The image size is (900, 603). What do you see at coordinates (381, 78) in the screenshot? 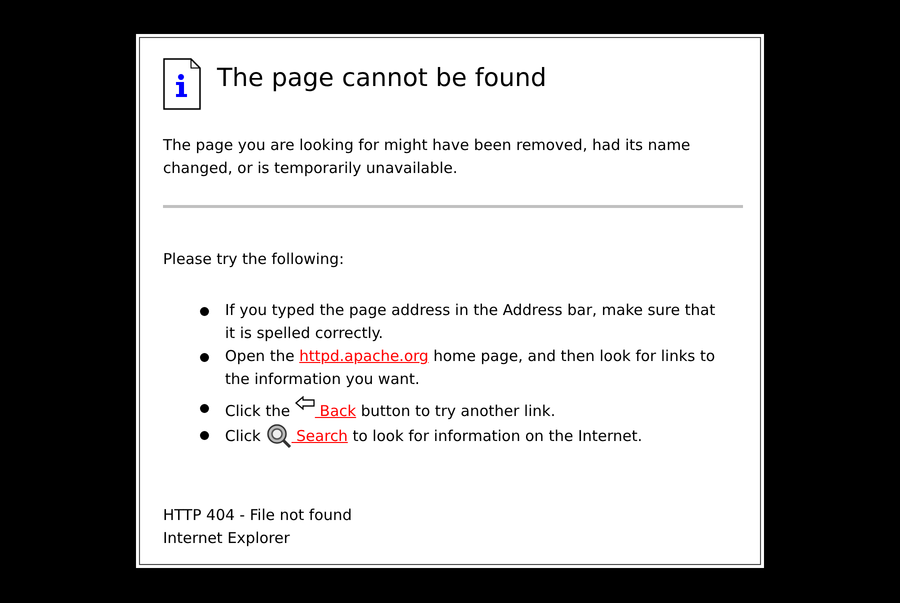
I see `page-title: The page cannot be found` at bounding box center [381, 78].